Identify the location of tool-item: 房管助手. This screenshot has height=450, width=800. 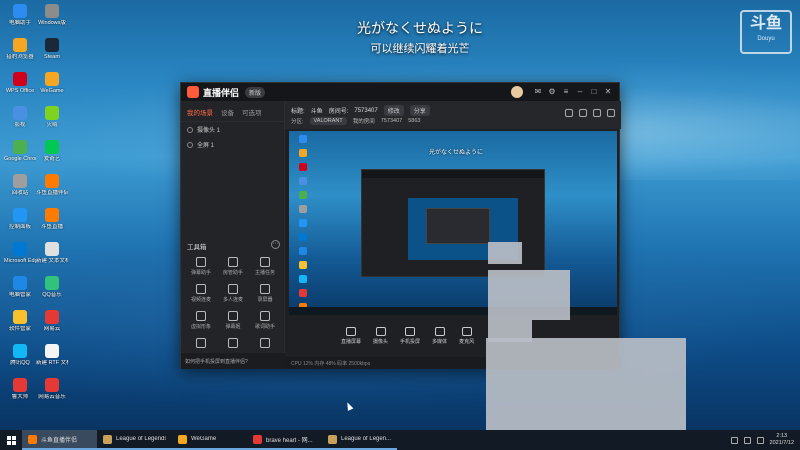
(233, 266).